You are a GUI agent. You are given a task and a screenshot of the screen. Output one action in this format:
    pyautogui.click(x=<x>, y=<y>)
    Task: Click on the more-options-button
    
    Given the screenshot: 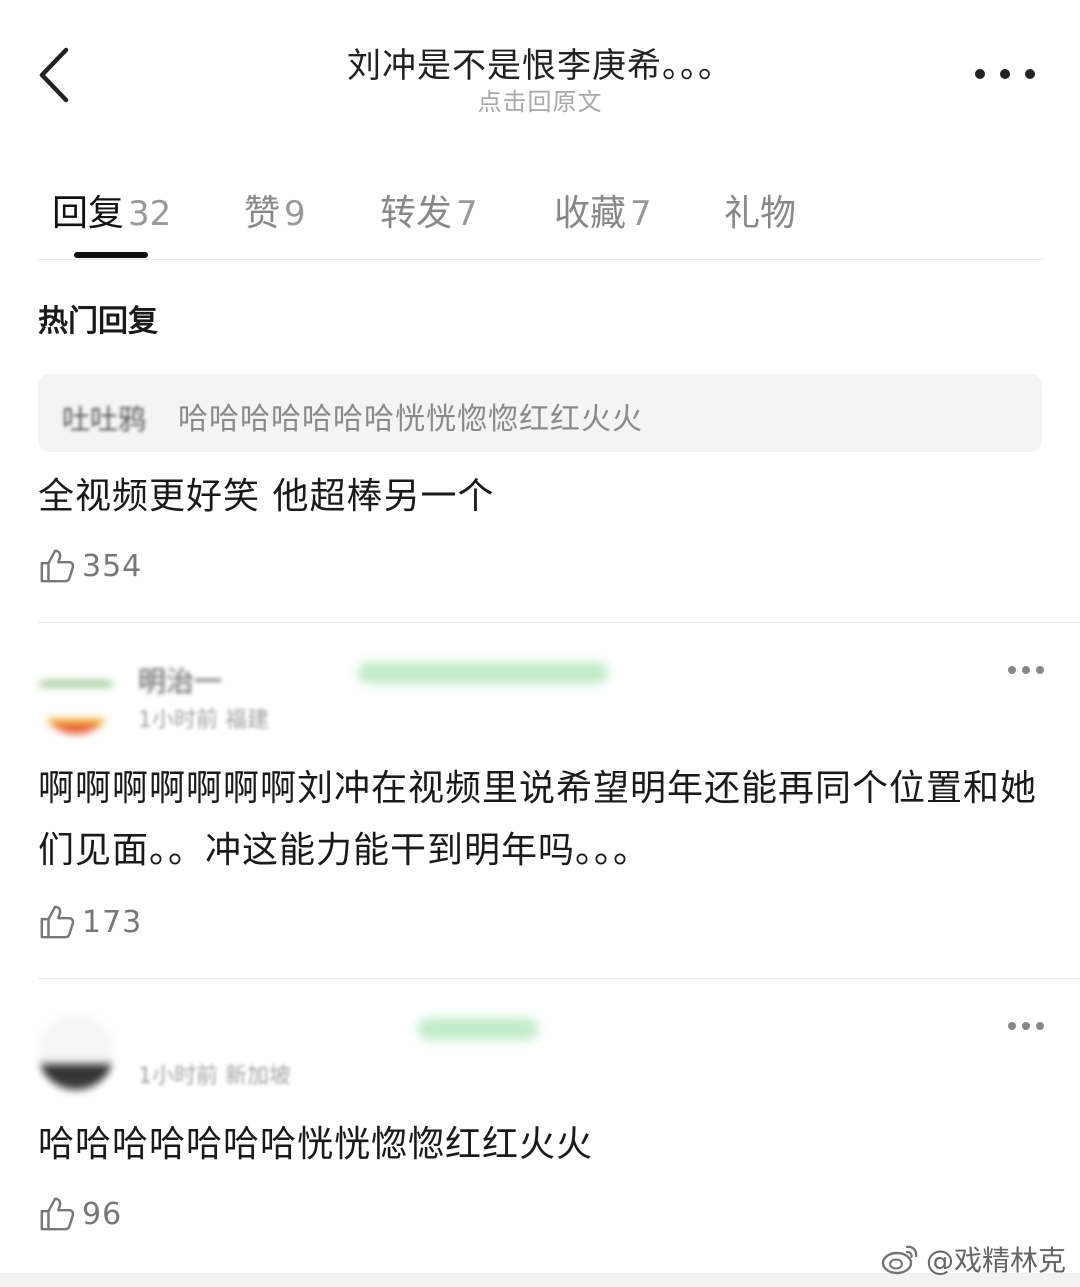 What is the action you would take?
    pyautogui.click(x=1005, y=74)
    